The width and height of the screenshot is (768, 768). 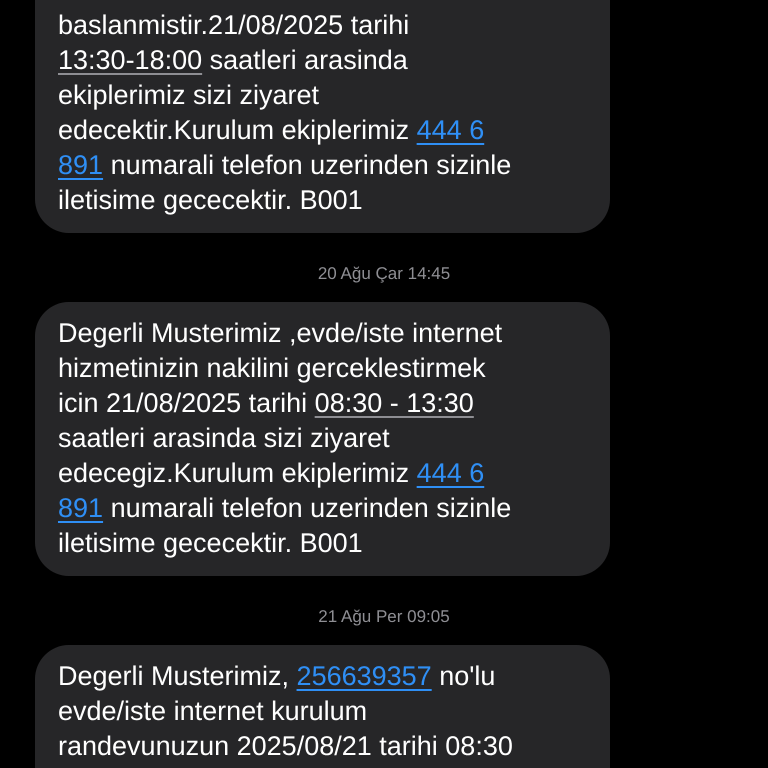 I want to click on timestamp: 20 Ağu Çar 14:45, so click(x=384, y=274).